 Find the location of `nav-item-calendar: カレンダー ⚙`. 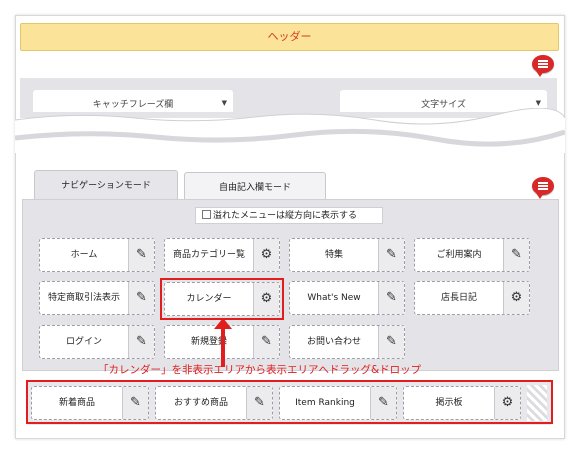

nav-item-calendar: カレンダー ⚙ is located at coordinates (222, 299).